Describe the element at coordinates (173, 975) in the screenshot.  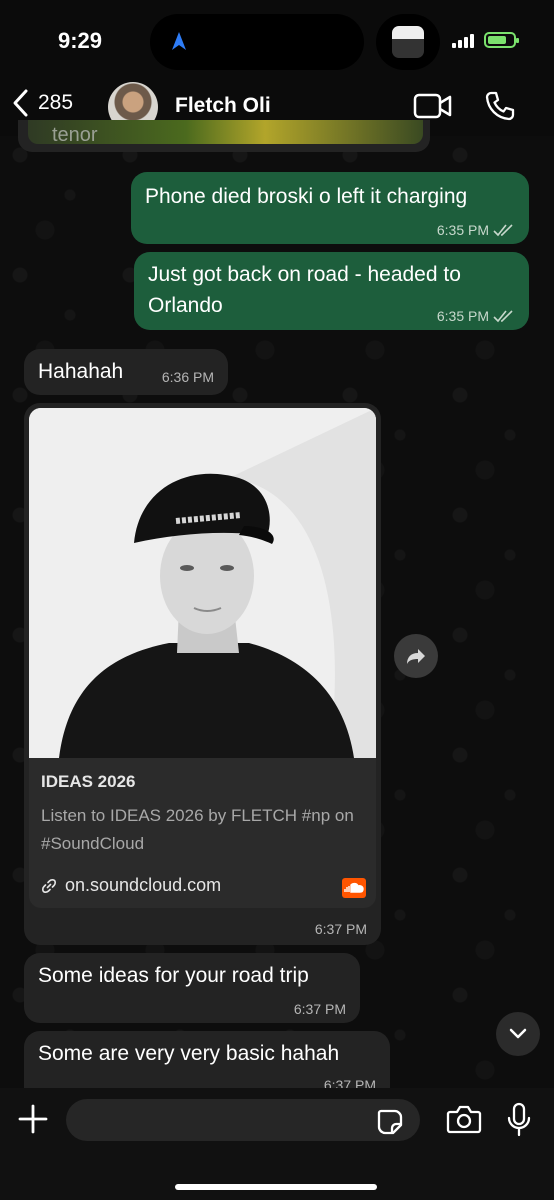
I see `message-text: Some ideas for your road trip` at that location.